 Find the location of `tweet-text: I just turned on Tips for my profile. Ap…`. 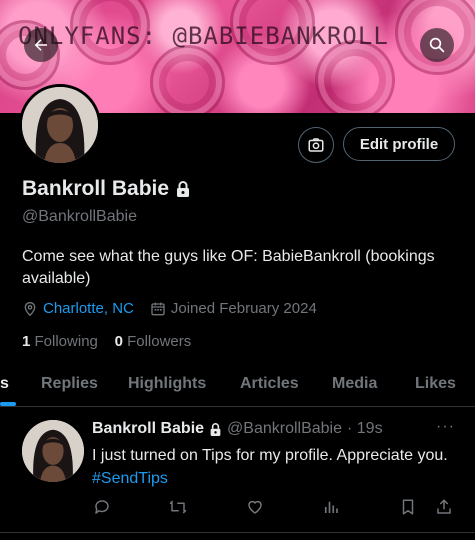

tweet-text: I just turned on Tips for my profile. Ap… is located at coordinates (277, 467).